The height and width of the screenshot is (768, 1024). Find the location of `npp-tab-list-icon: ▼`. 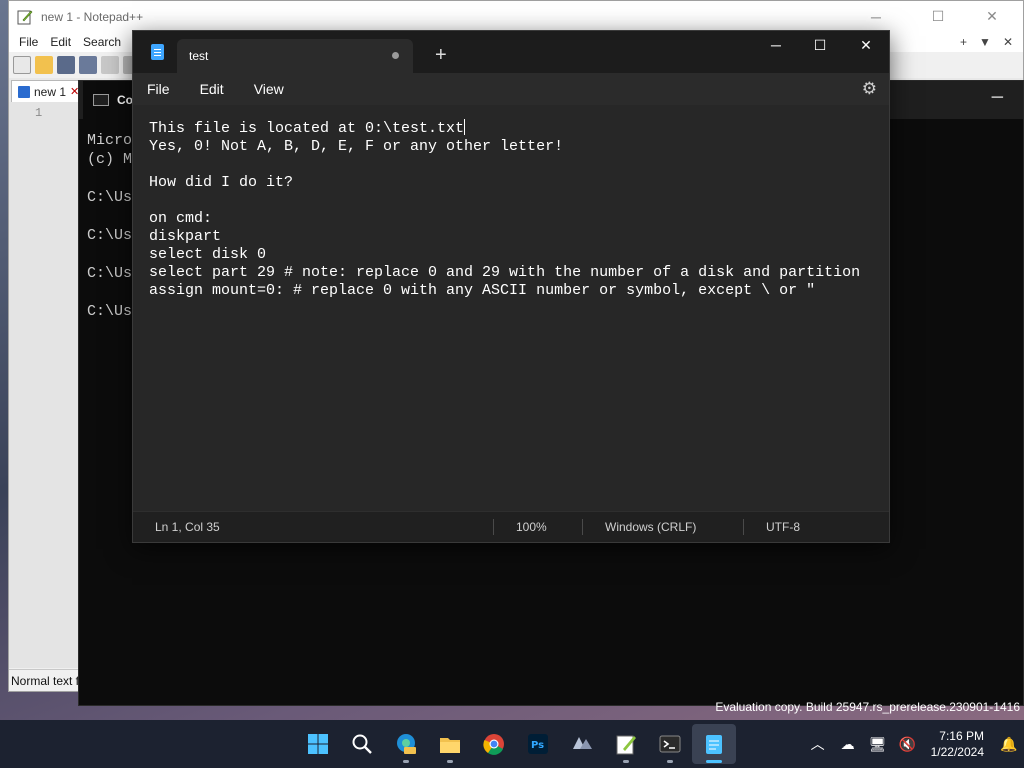

npp-tab-list-icon: ▼ is located at coordinates (985, 42).